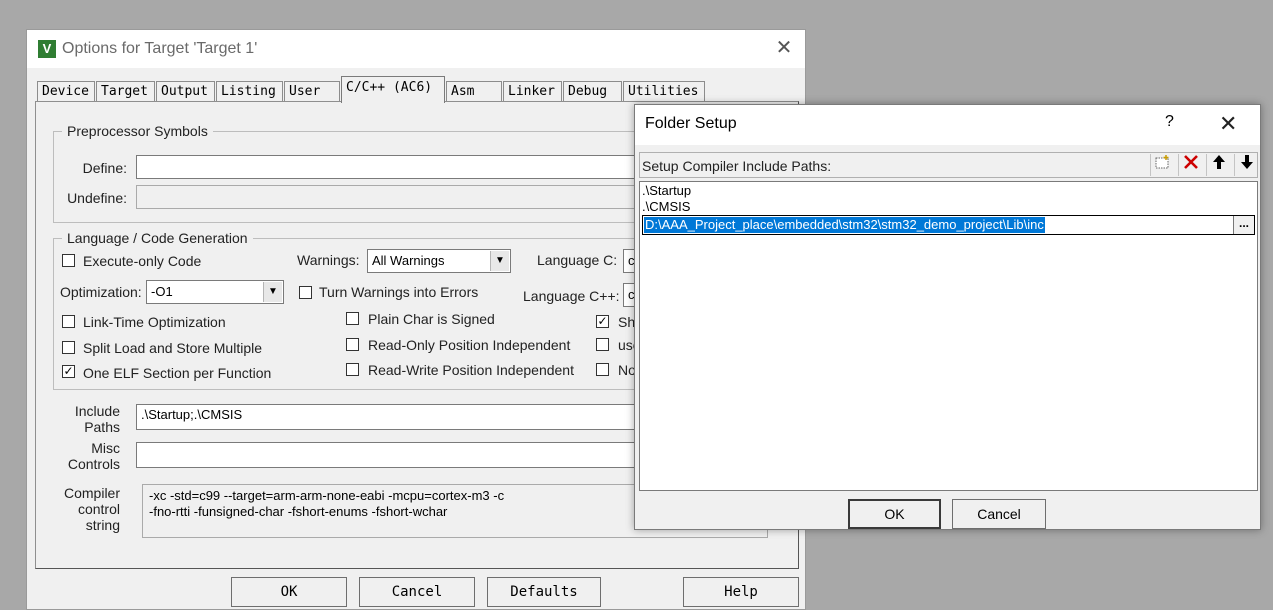 The image size is (1273, 610). Describe the element at coordinates (948, 165) in the screenshot. I see `include-paths-header: Setup Compiler Include Paths:` at that location.